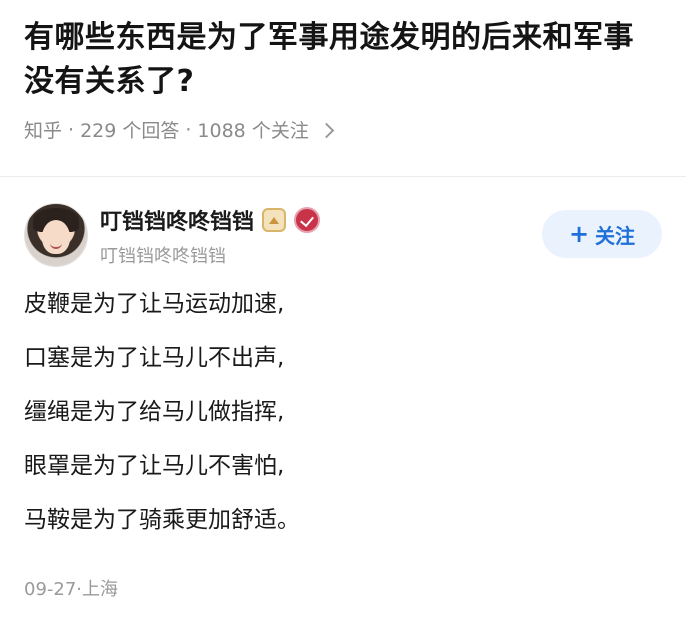  Describe the element at coordinates (162, 520) in the screenshot. I see `answer-line: 马鞍是为了骑乘更加舒适。` at that location.